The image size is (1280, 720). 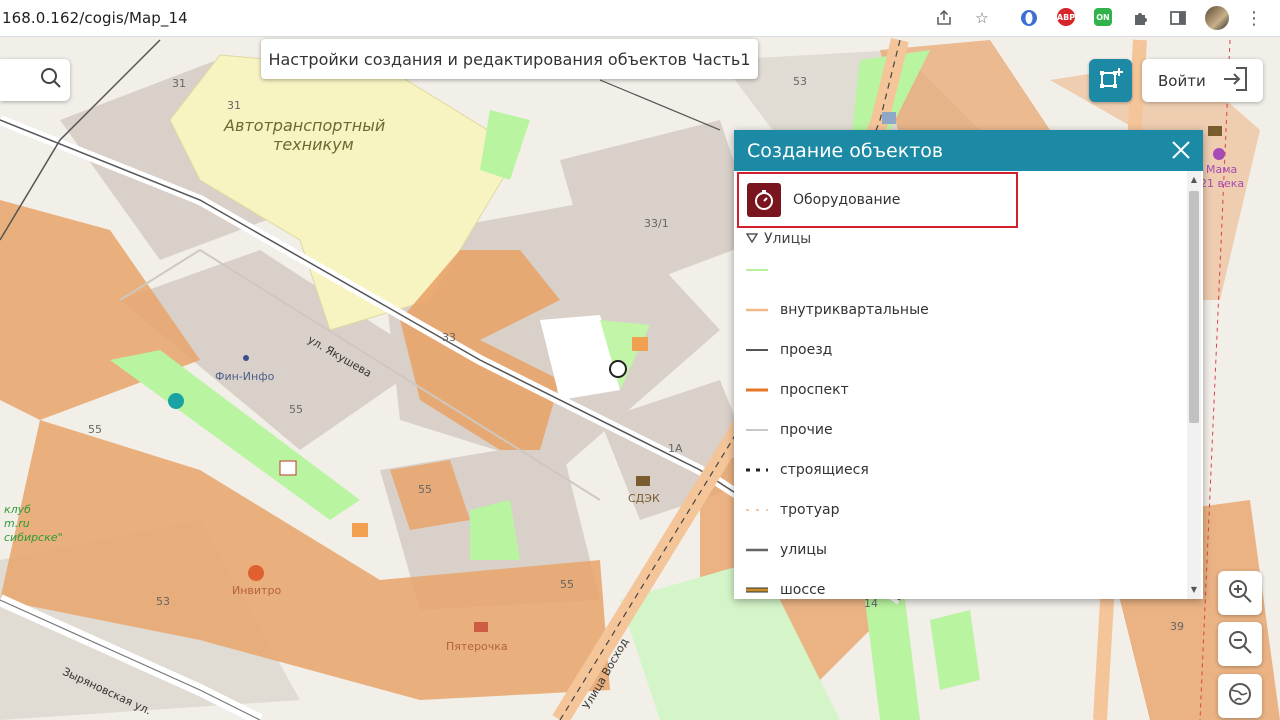 What do you see at coordinates (1254, 18) in the screenshot?
I see `kebab-menu-icon: ⋮` at bounding box center [1254, 18].